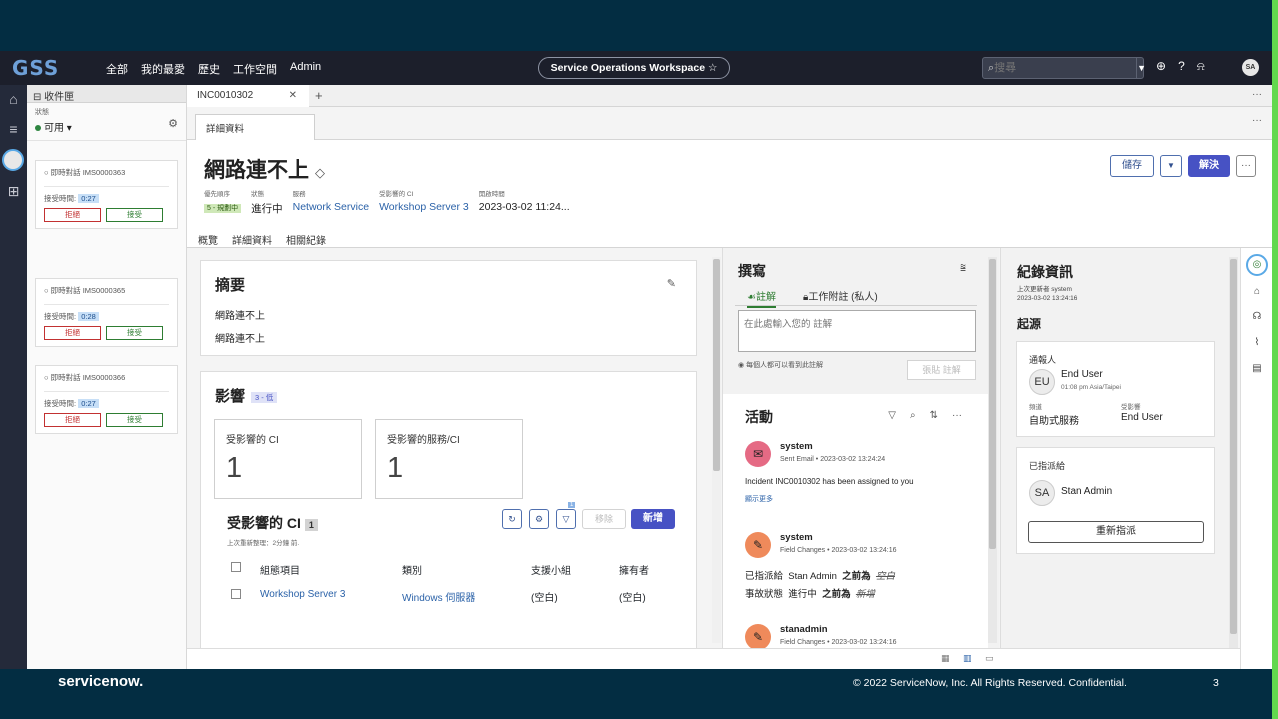 The image size is (1278, 719). Describe the element at coordinates (305, 69) in the screenshot. I see `nav-admin: Admin` at that location.